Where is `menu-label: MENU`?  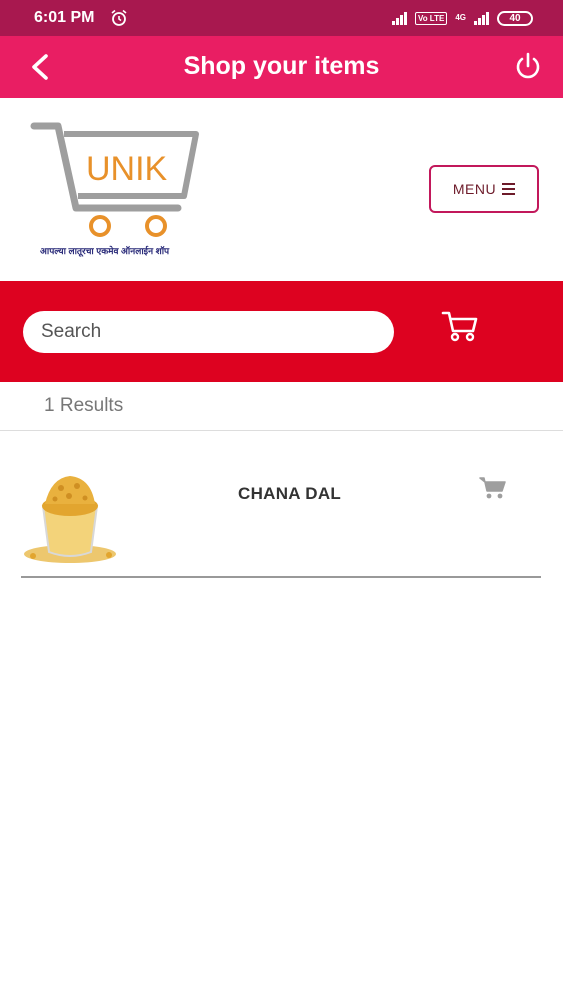
menu-label: MENU is located at coordinates (474, 189).